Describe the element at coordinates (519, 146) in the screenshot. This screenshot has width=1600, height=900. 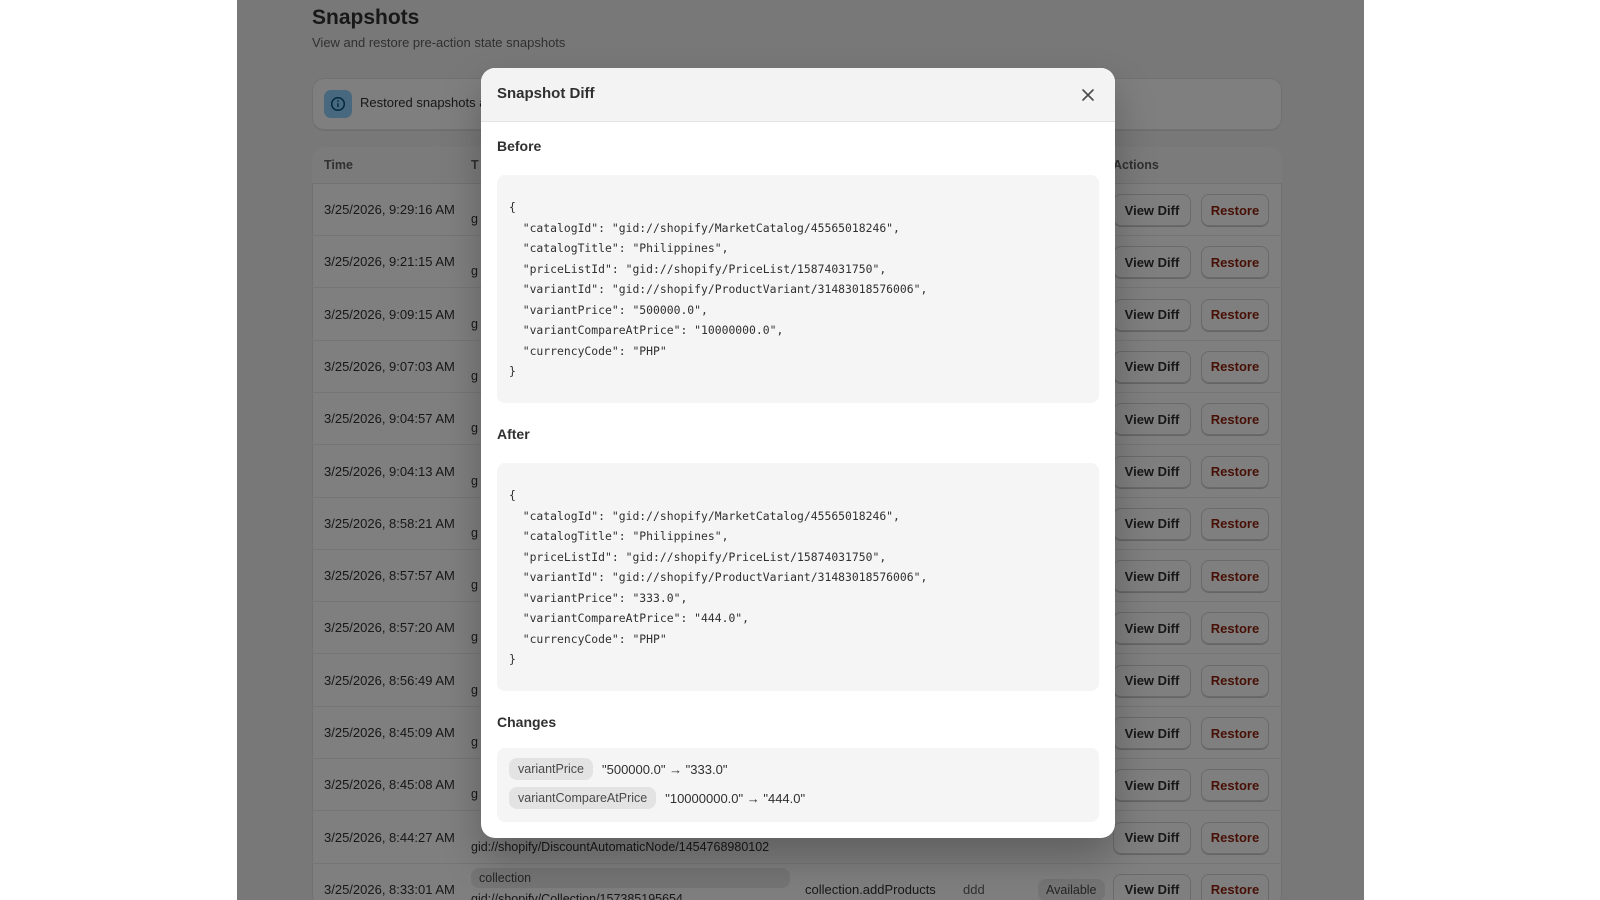
I see `before-label: Before` at that location.